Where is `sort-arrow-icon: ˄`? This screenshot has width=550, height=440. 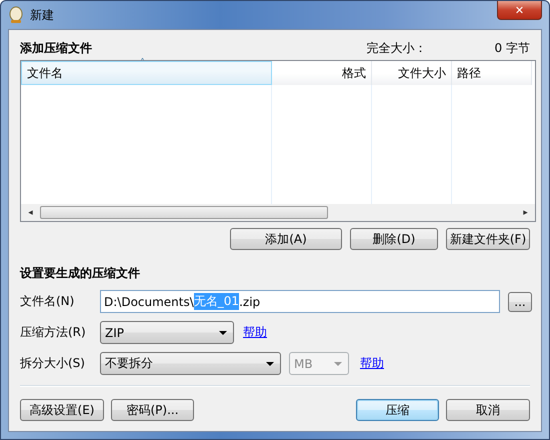 sort-arrow-icon: ˄ is located at coordinates (142, 63).